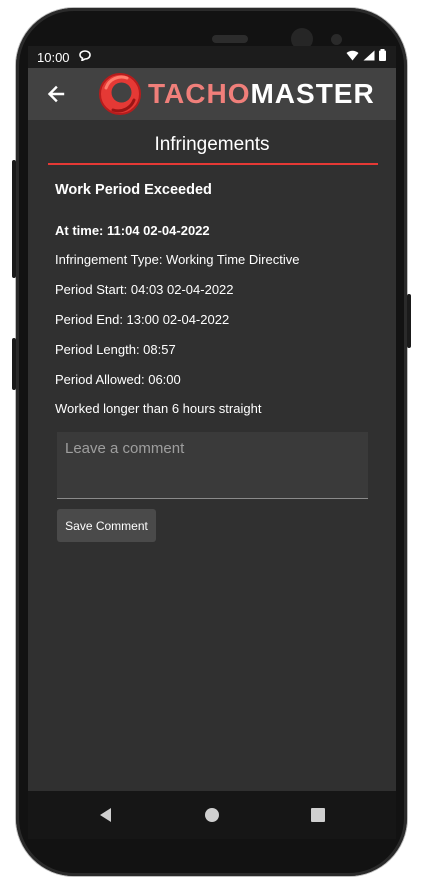 The height and width of the screenshot is (887, 421). Describe the element at coordinates (106, 525) in the screenshot. I see `save-comment-button: Save Comment` at that location.